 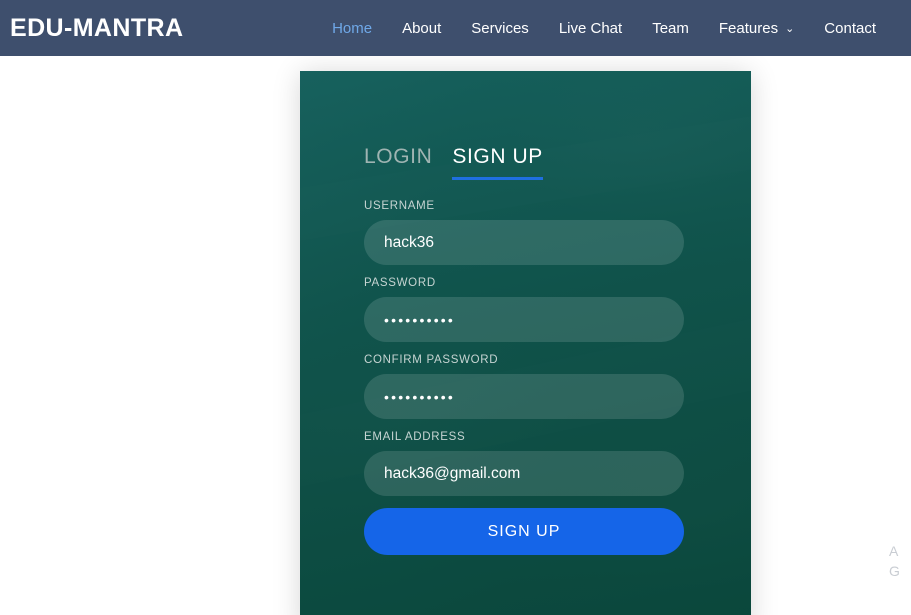 I want to click on edge-widget-line-2: G, so click(x=894, y=571).